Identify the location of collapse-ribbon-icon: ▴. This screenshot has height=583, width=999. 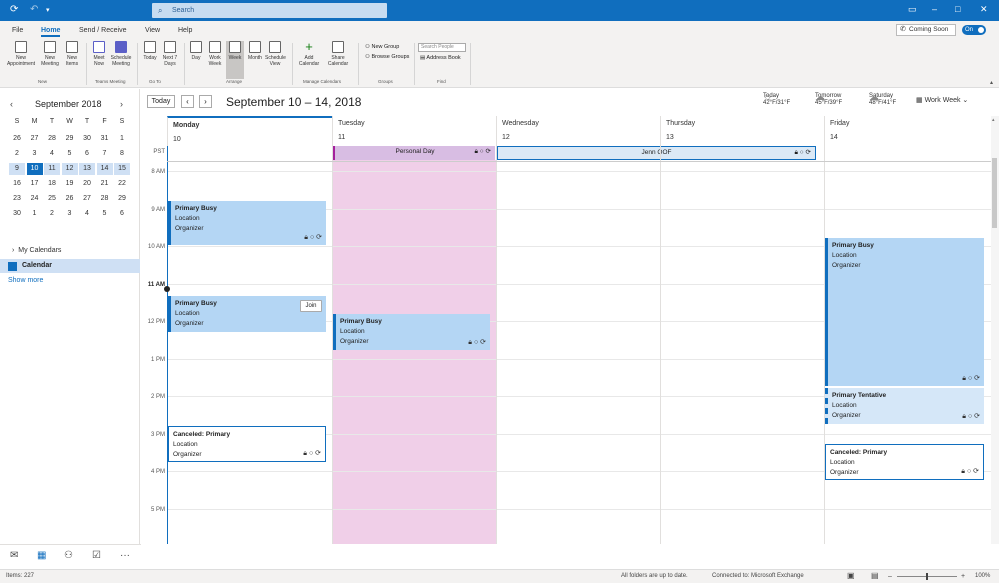
(991, 82).